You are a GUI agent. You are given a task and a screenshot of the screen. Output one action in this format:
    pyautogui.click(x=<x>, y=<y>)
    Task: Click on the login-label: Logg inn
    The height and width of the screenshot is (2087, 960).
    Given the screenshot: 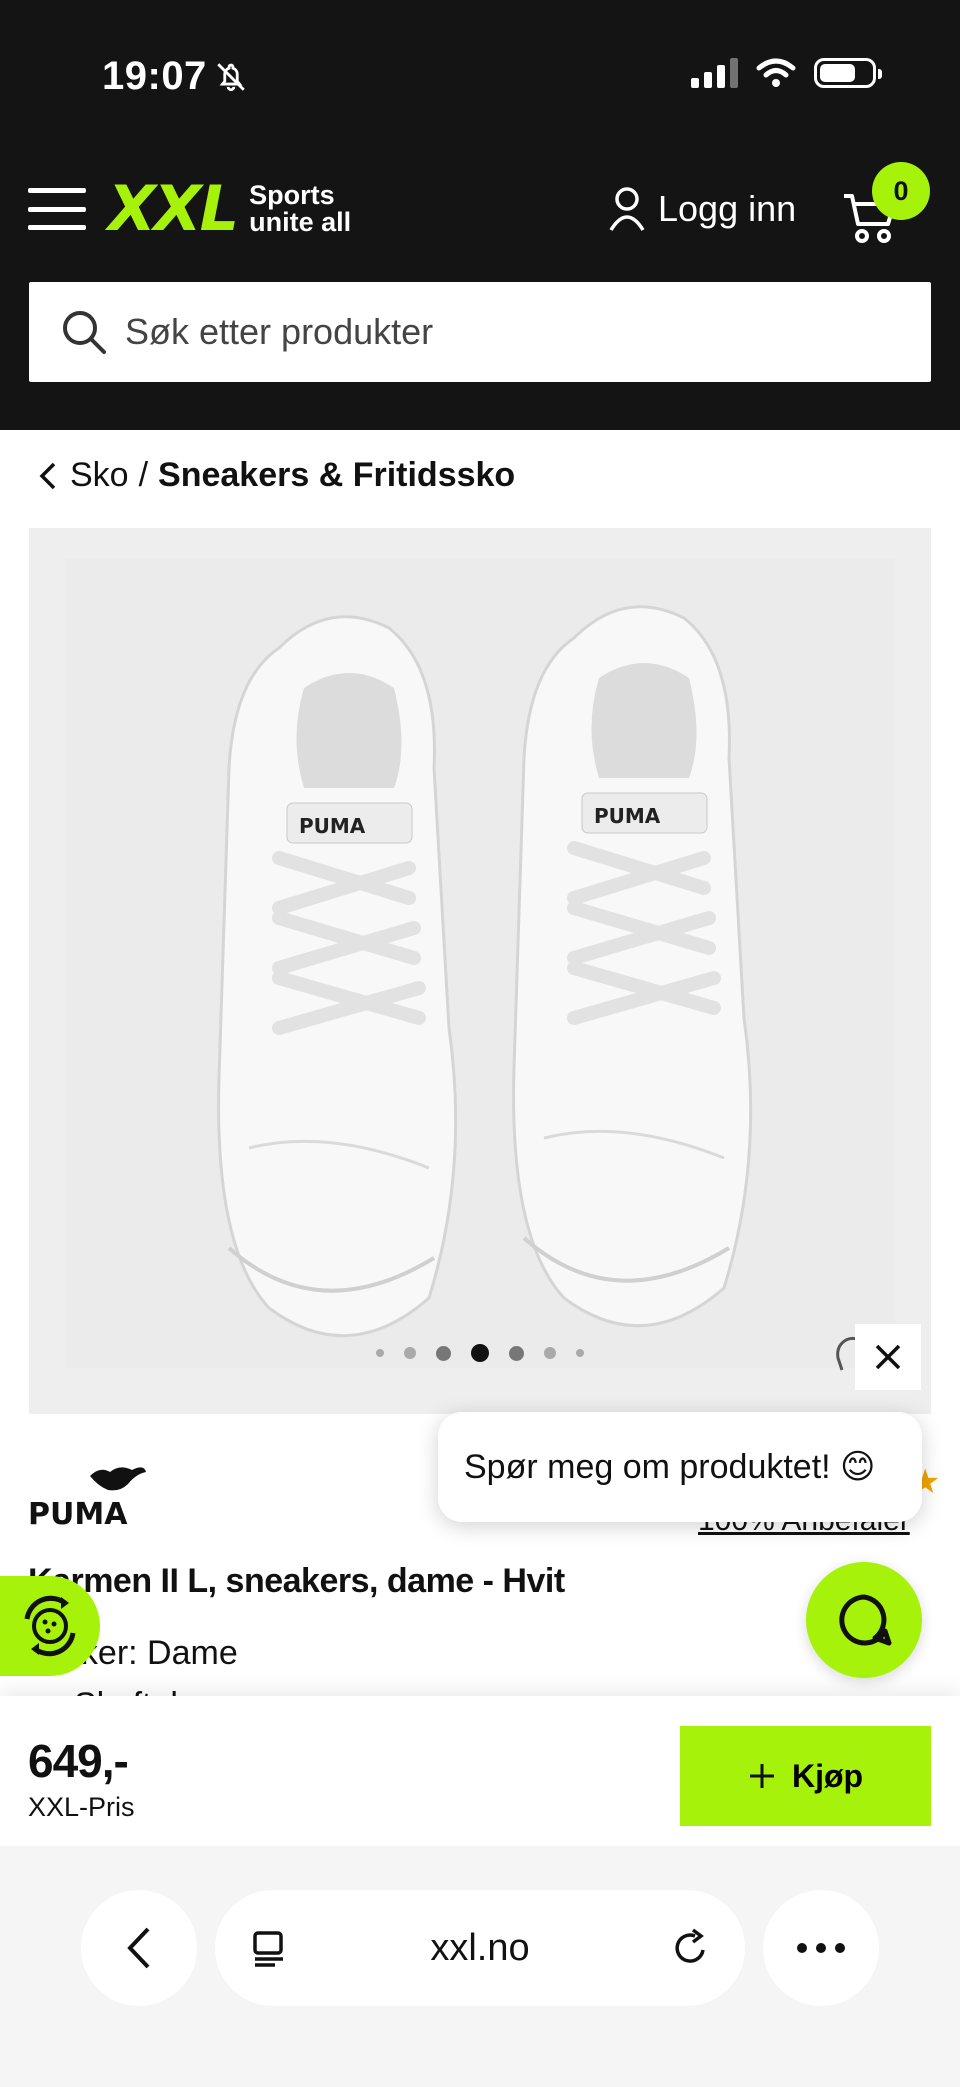 What is the action you would take?
    pyautogui.click(x=727, y=208)
    